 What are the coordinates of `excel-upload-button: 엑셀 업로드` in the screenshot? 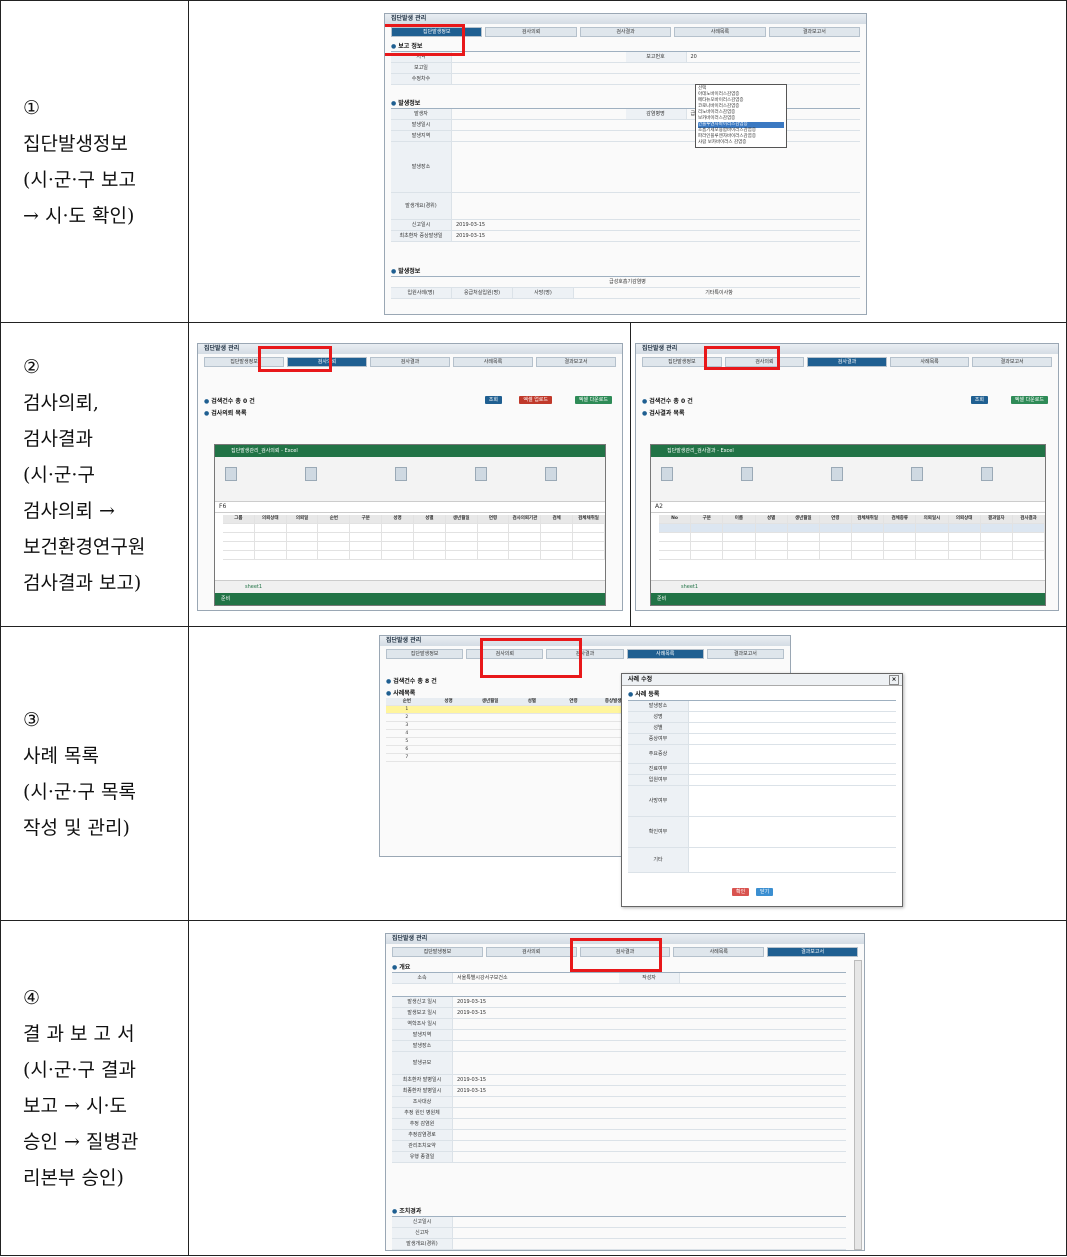 It's located at (535, 400).